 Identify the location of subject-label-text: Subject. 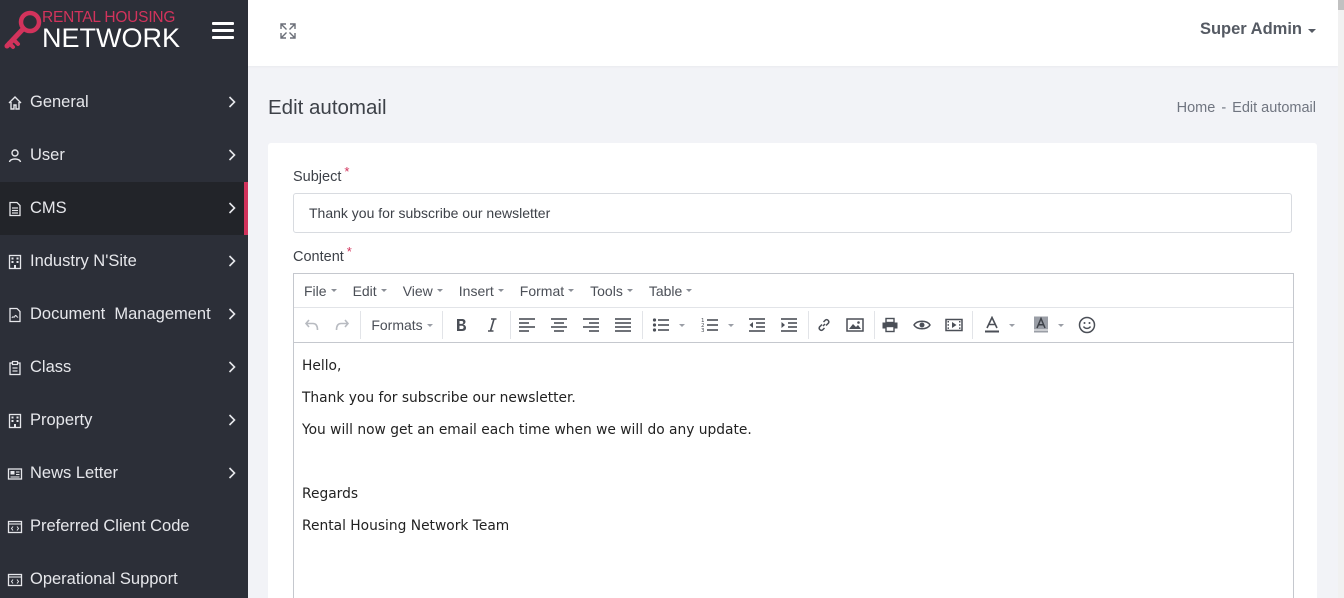
(317, 177).